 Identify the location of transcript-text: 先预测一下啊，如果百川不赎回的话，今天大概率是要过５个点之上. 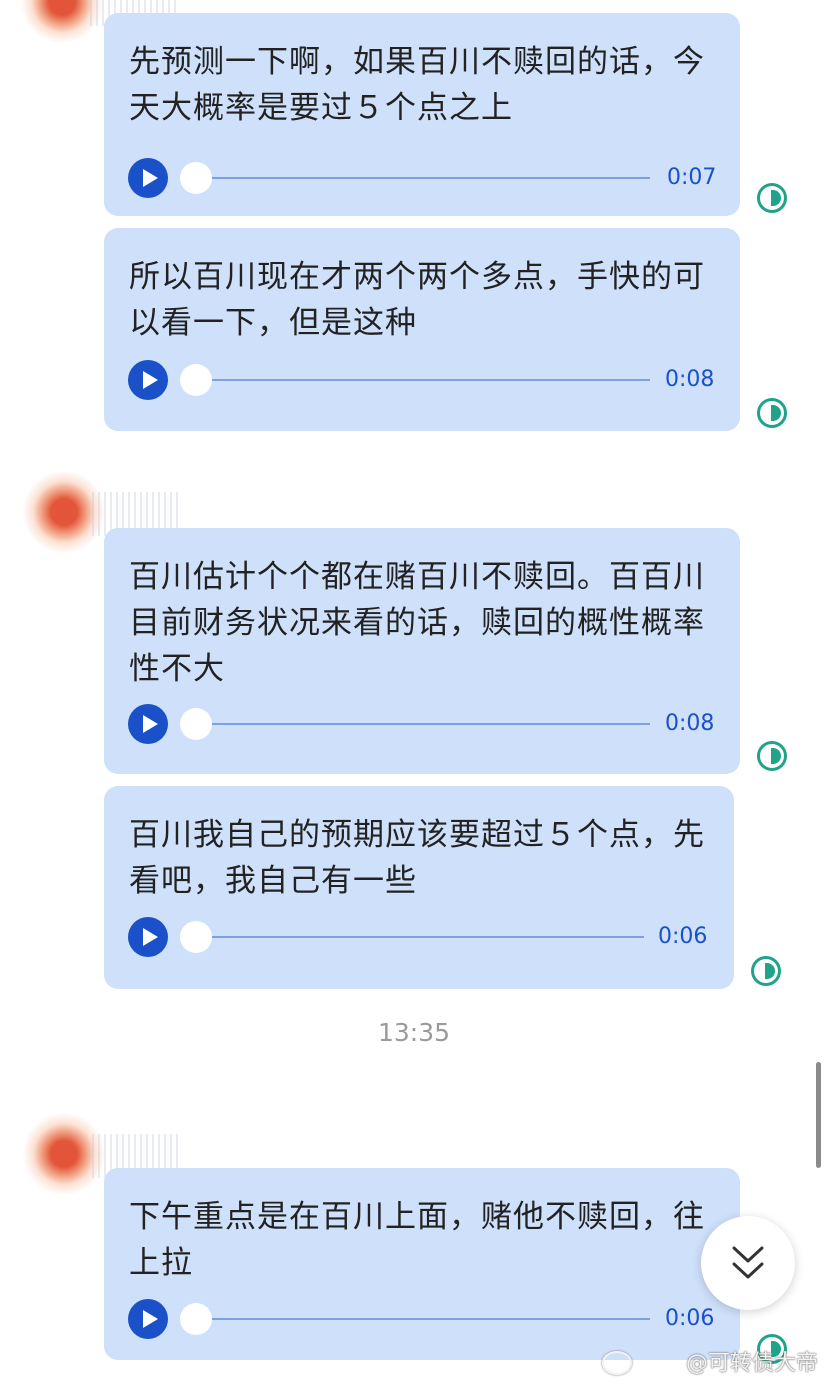
(417, 85).